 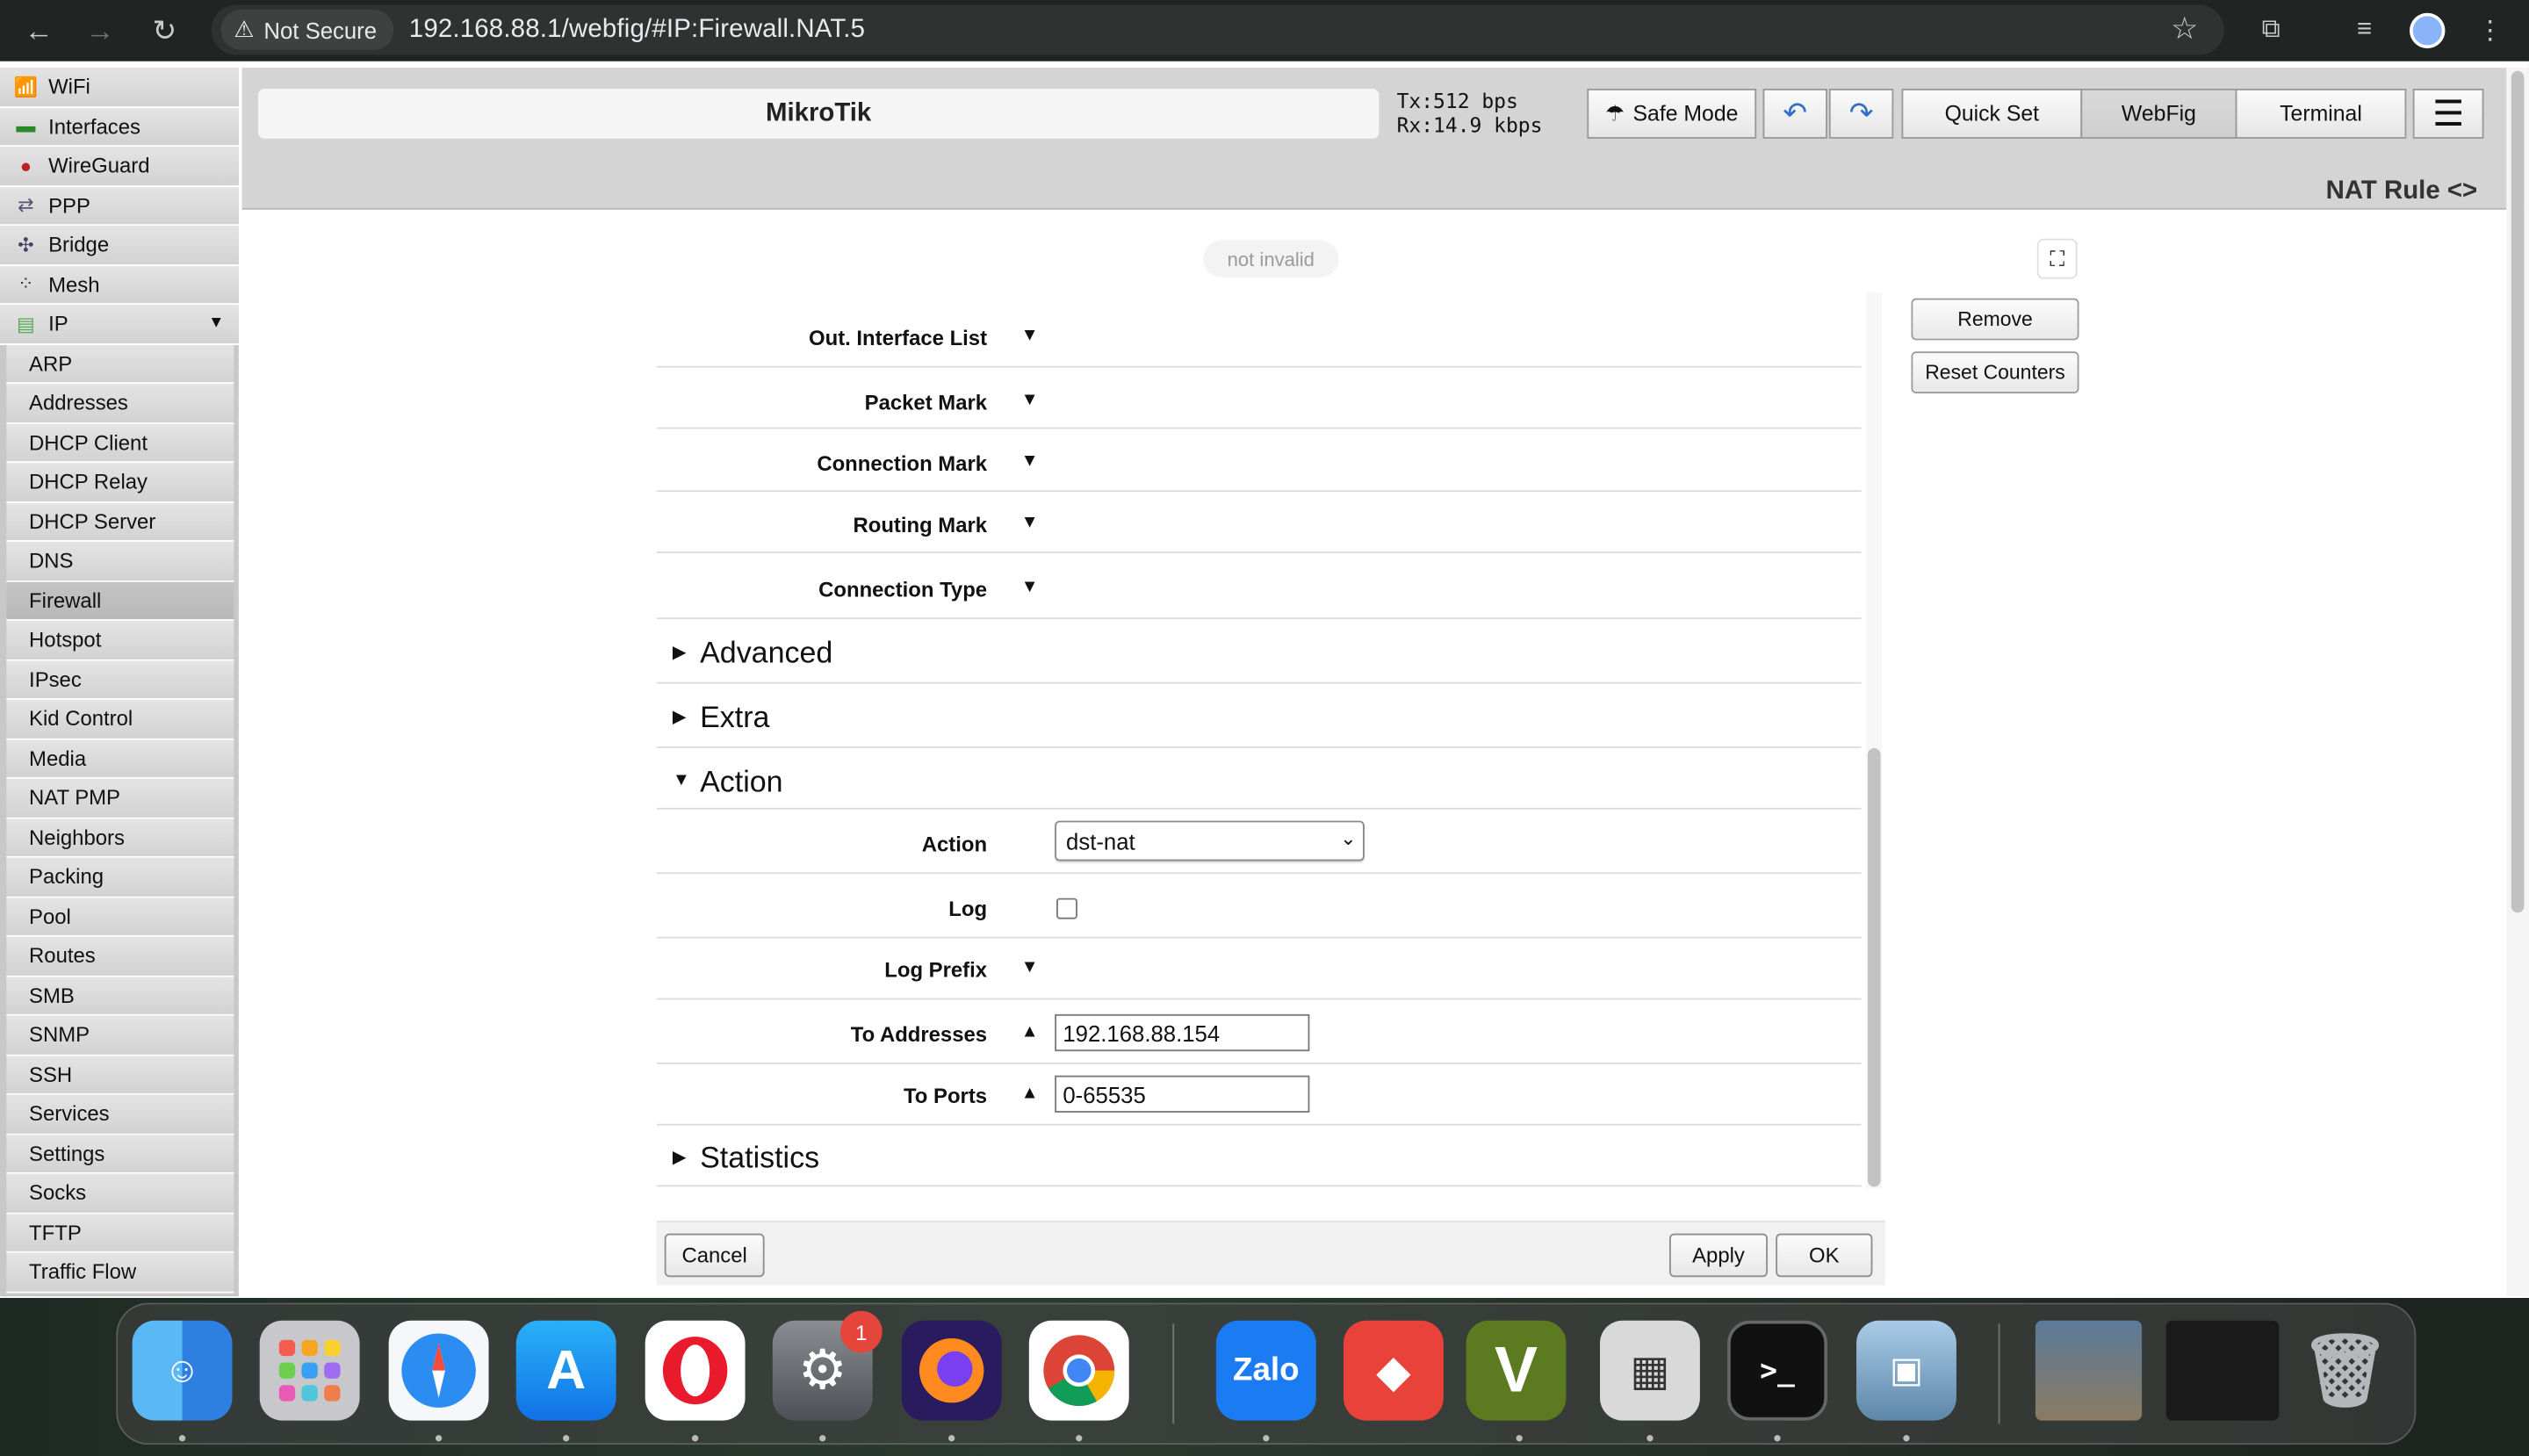 What do you see at coordinates (696, 1370) in the screenshot?
I see `opera-icon` at bounding box center [696, 1370].